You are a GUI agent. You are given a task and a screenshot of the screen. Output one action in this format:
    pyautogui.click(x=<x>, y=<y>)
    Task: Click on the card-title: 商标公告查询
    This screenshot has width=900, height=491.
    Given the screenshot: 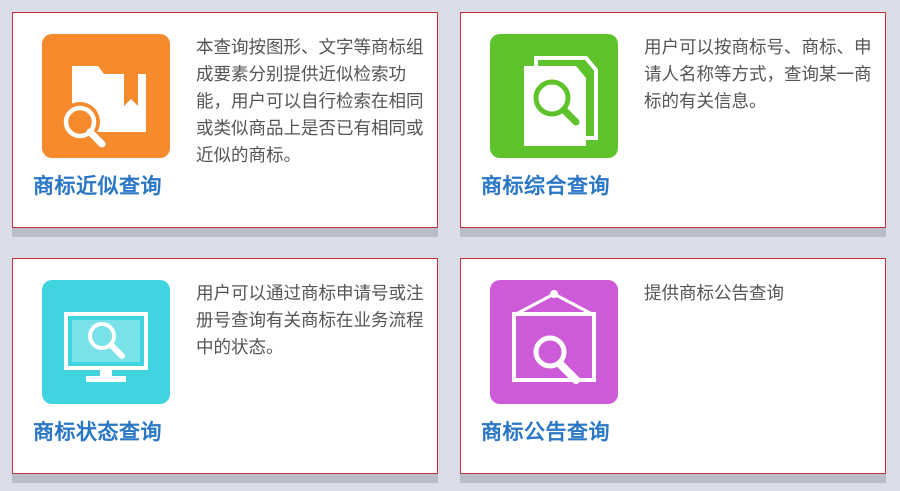 What is the action you would take?
    pyautogui.click(x=545, y=431)
    